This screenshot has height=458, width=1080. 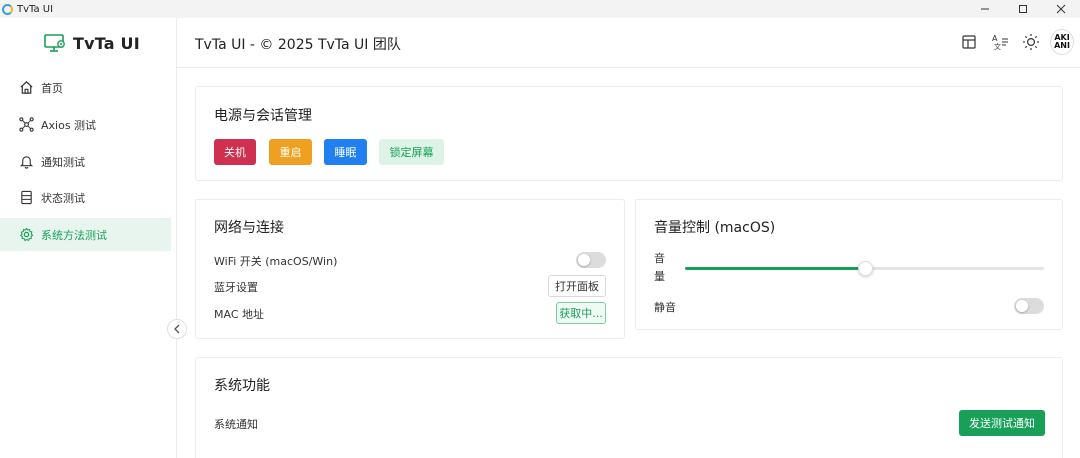 I want to click on maximize-button, so click(x=1023, y=9).